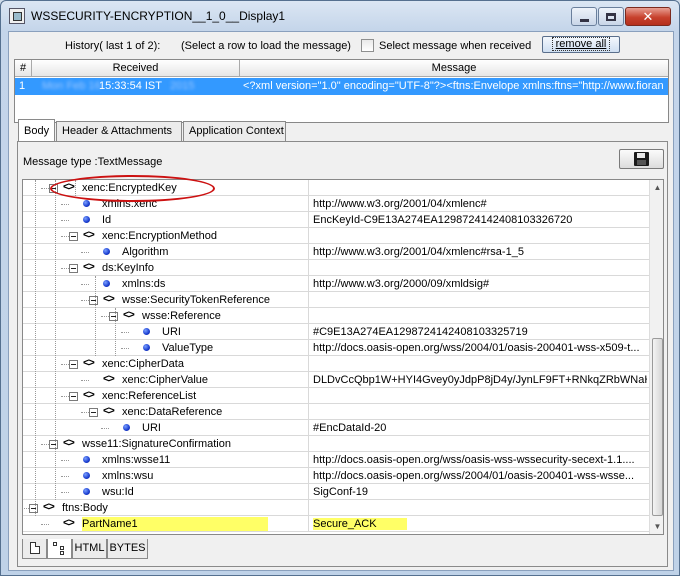 The width and height of the screenshot is (680, 576). I want to click on minimize-button, so click(584, 16).